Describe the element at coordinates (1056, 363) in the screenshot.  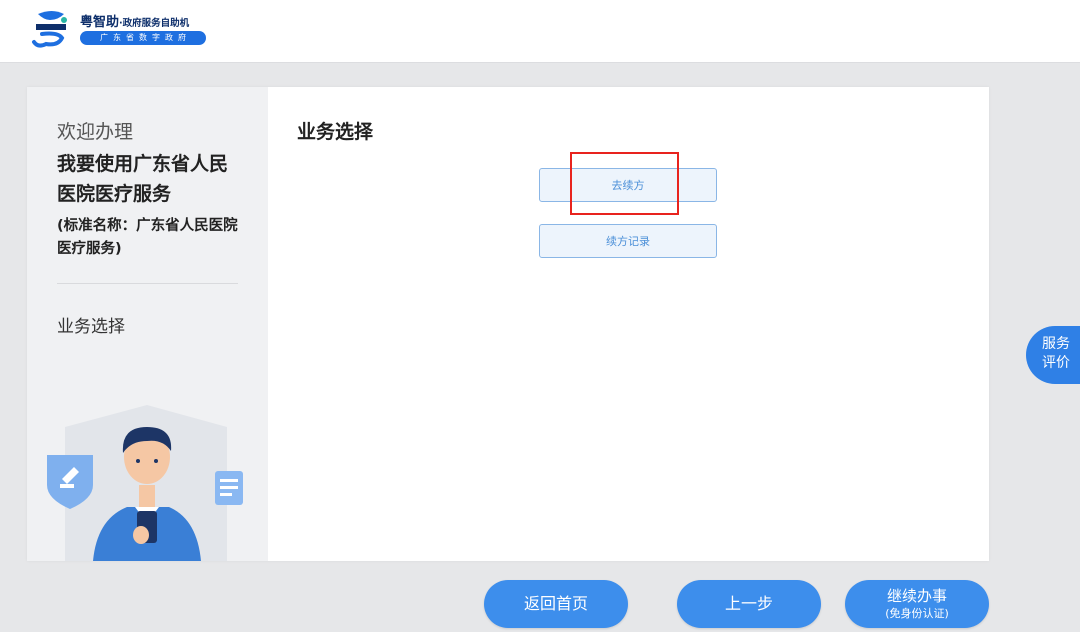
I see `rating-tab-line2: 评价` at that location.